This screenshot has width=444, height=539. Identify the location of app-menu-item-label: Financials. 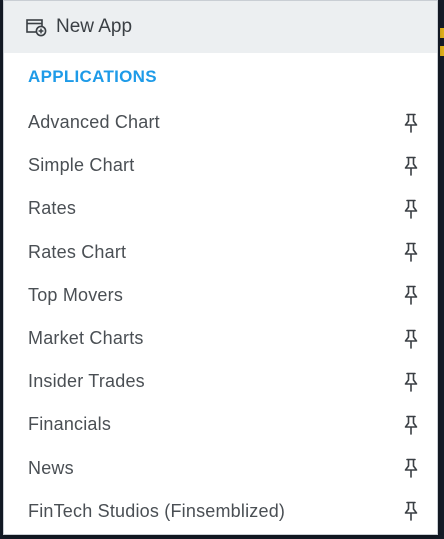
(70, 424).